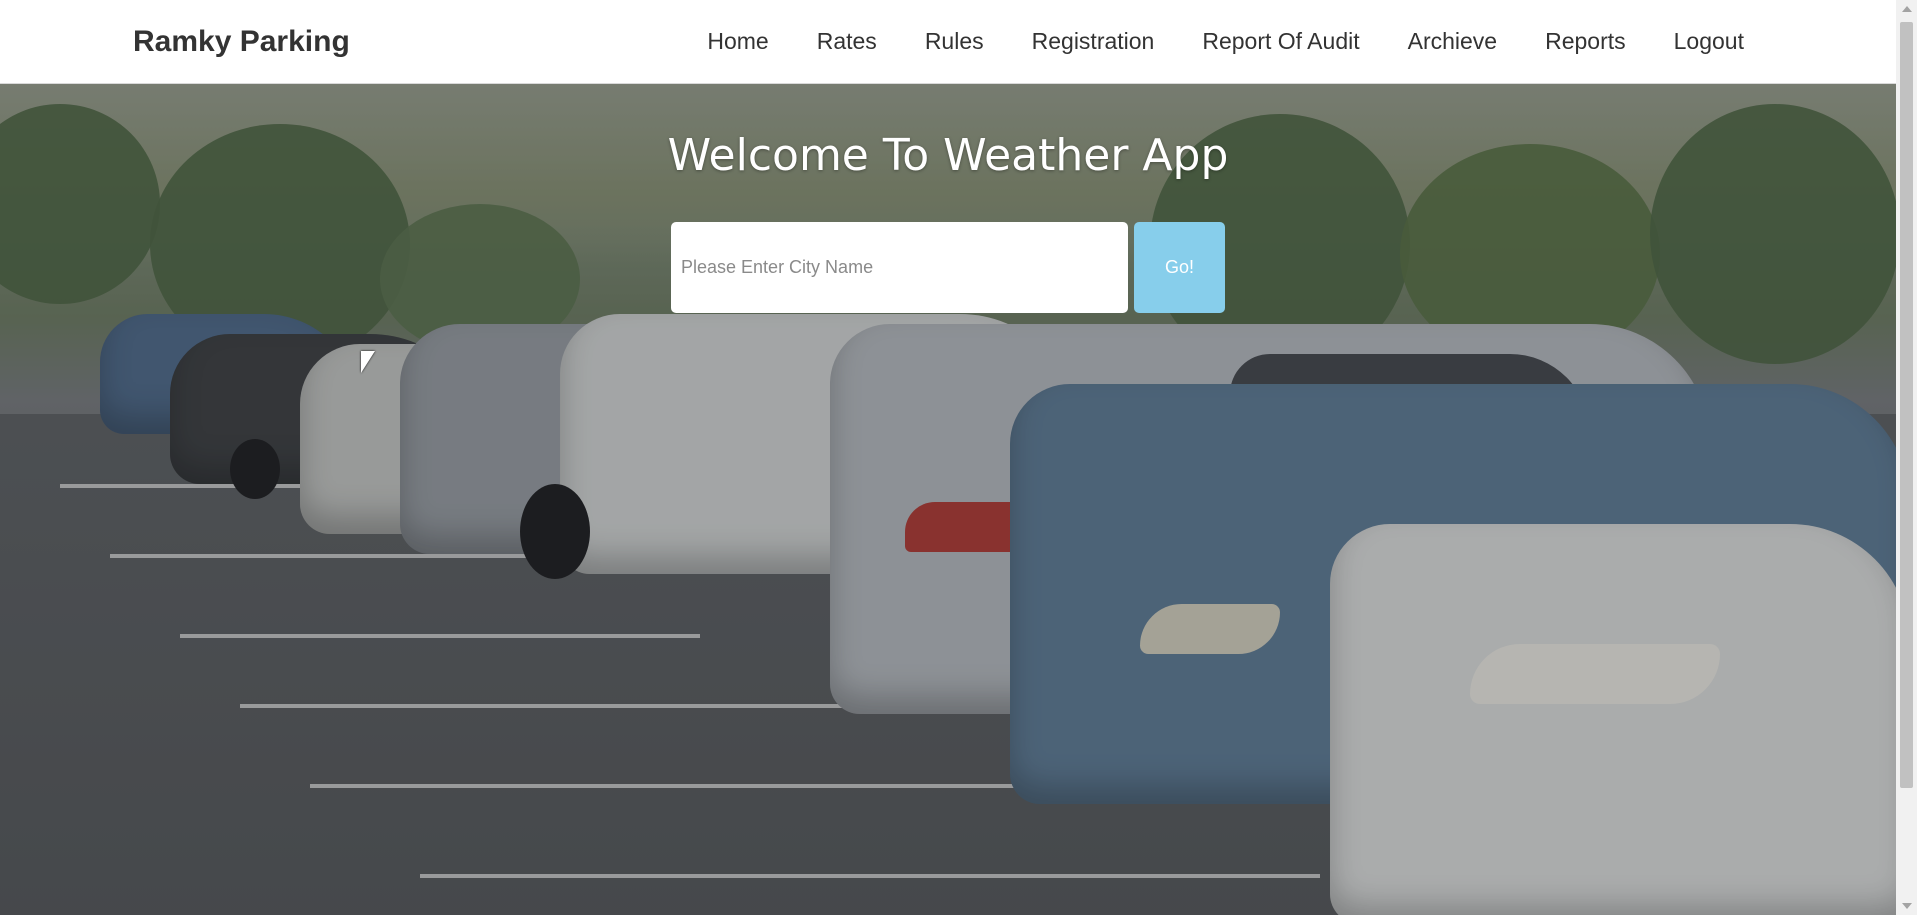 The image size is (1917, 915). What do you see at coordinates (847, 41) in the screenshot?
I see `nav-rates: Rates` at bounding box center [847, 41].